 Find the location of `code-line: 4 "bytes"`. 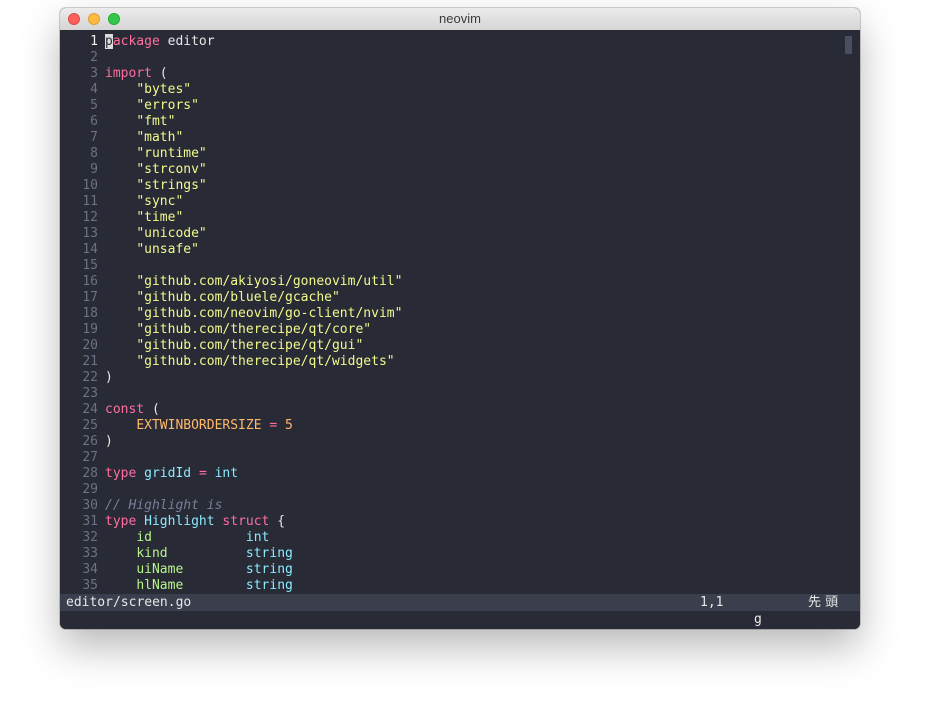

code-line: 4 "bytes" is located at coordinates (450, 90).